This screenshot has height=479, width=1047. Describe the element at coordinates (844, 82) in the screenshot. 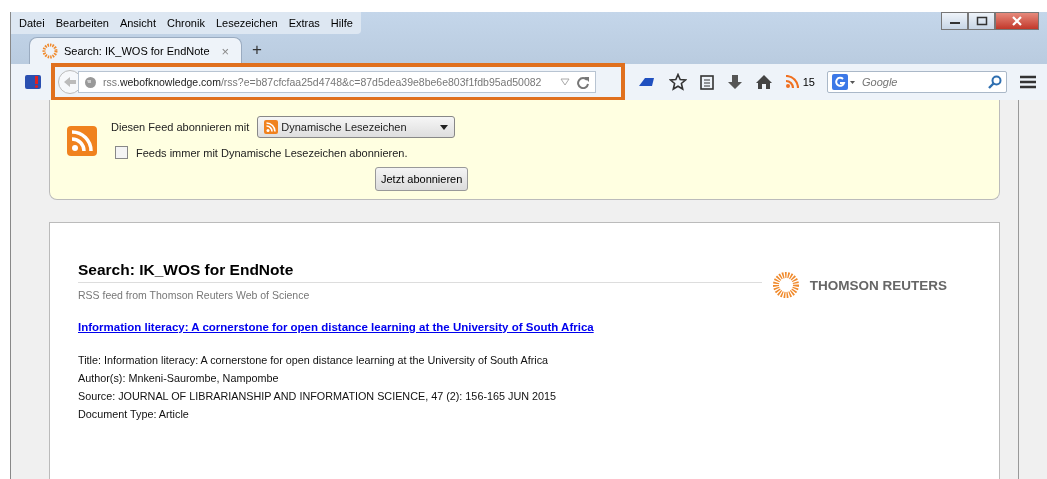

I see `google-engine-icon` at that location.